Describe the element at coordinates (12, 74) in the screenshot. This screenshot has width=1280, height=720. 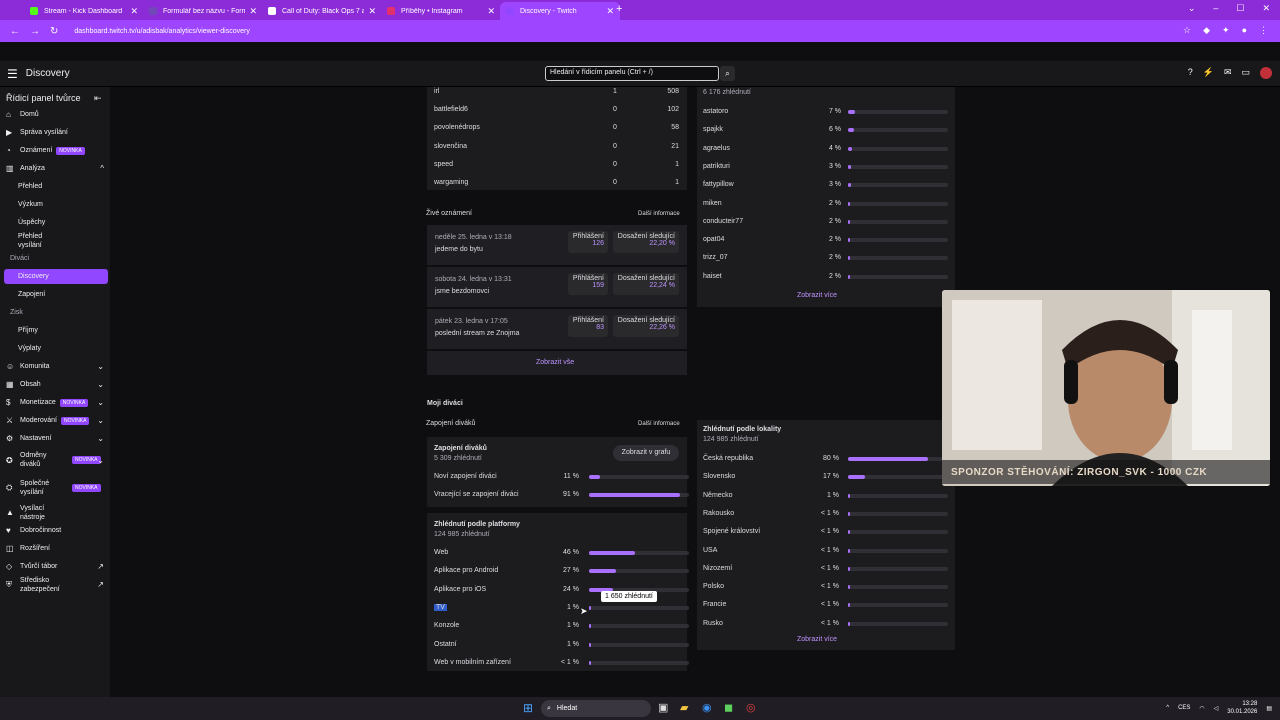
I see `hamburger-menu-icon: ☰` at that location.